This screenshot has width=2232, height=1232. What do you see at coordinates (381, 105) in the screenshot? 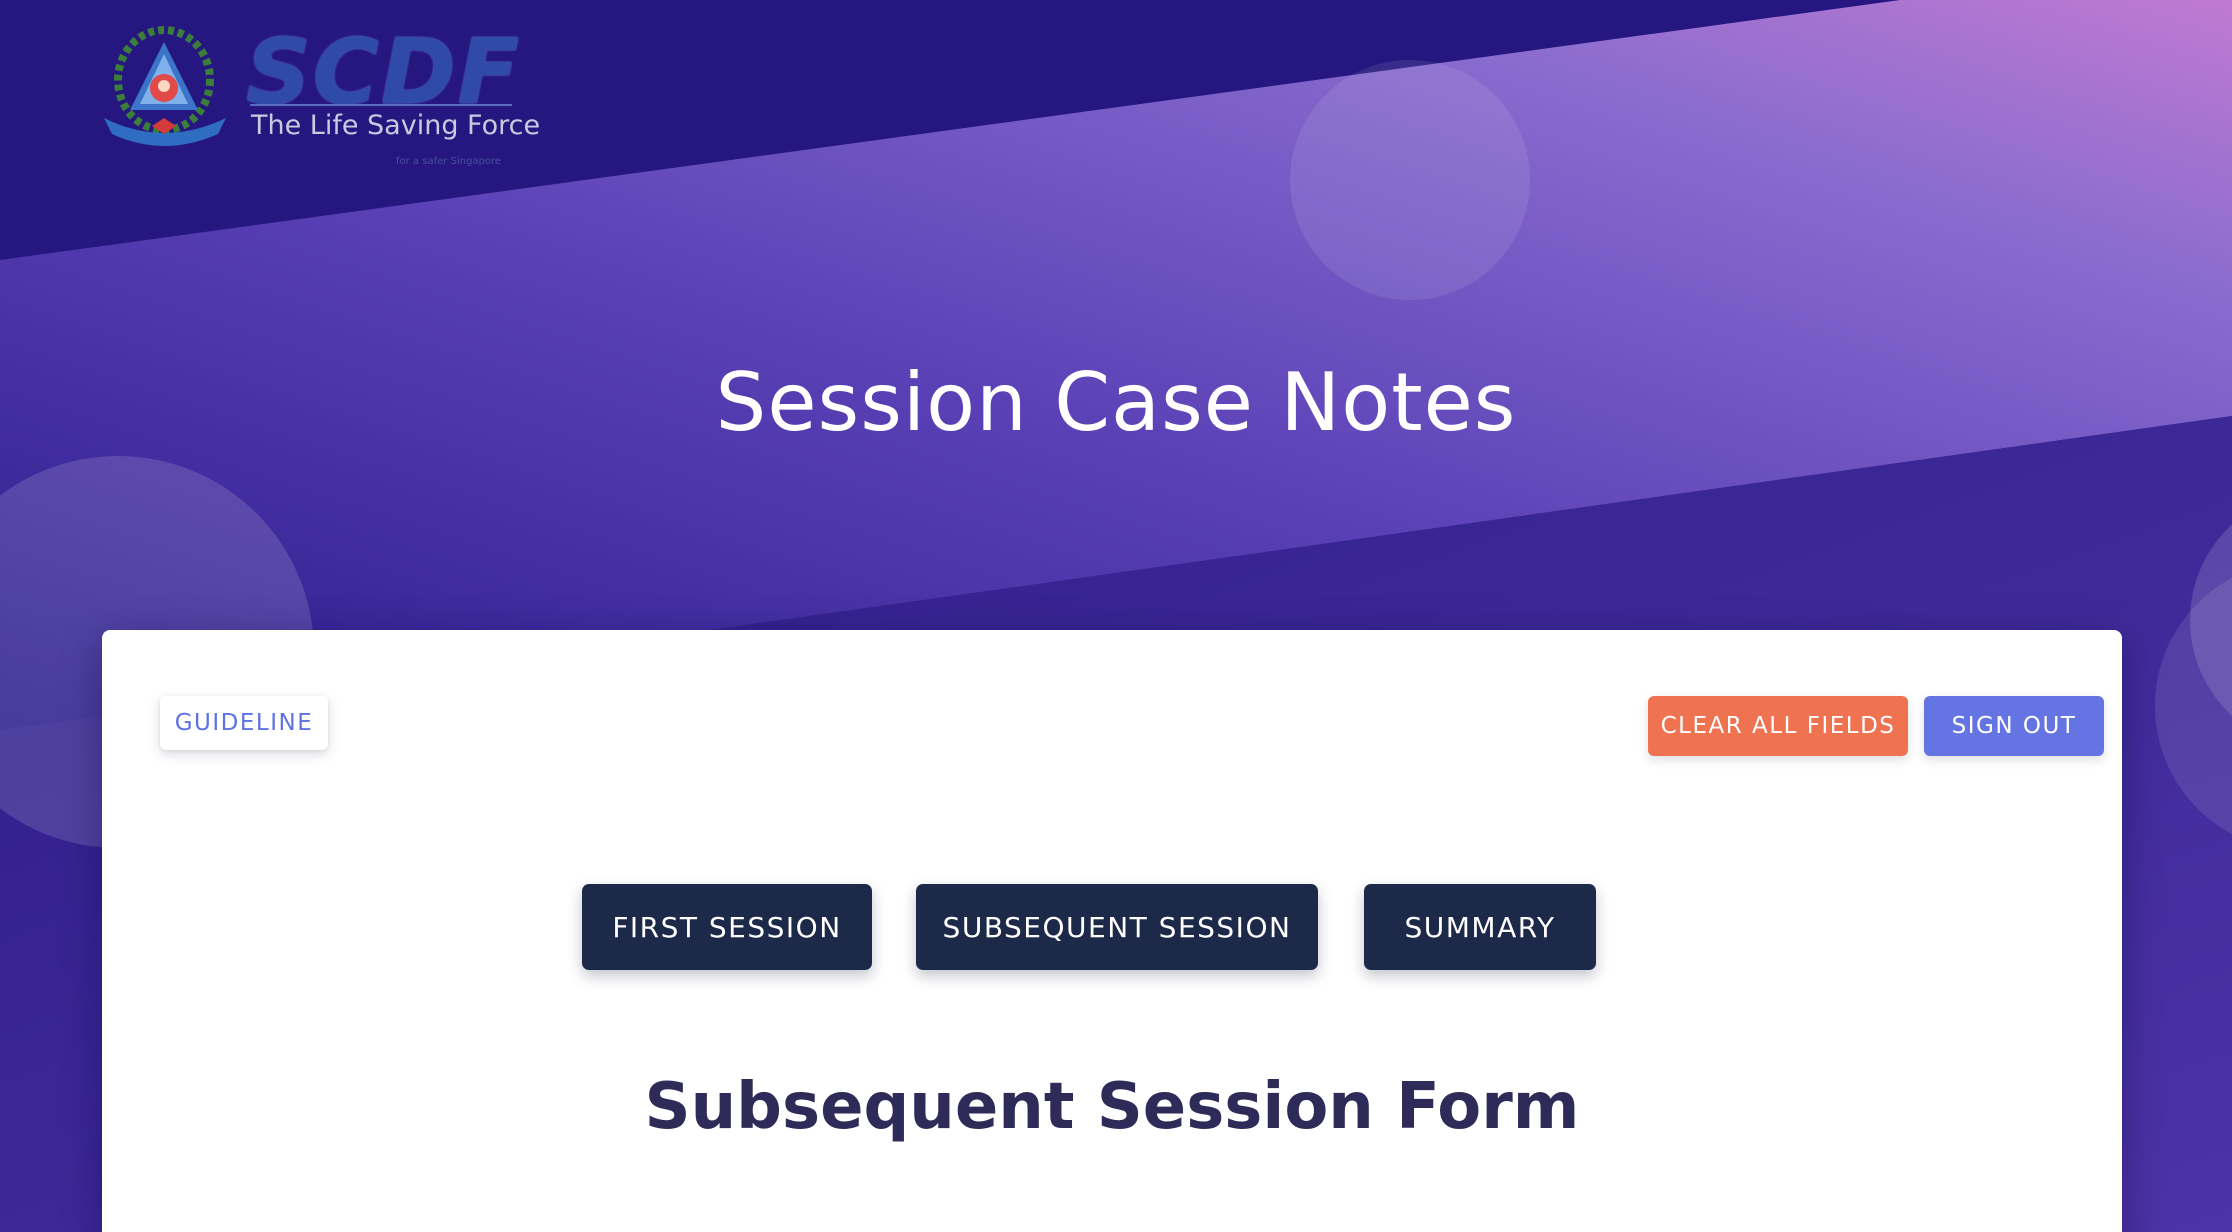
I see `tagline-divider` at bounding box center [381, 105].